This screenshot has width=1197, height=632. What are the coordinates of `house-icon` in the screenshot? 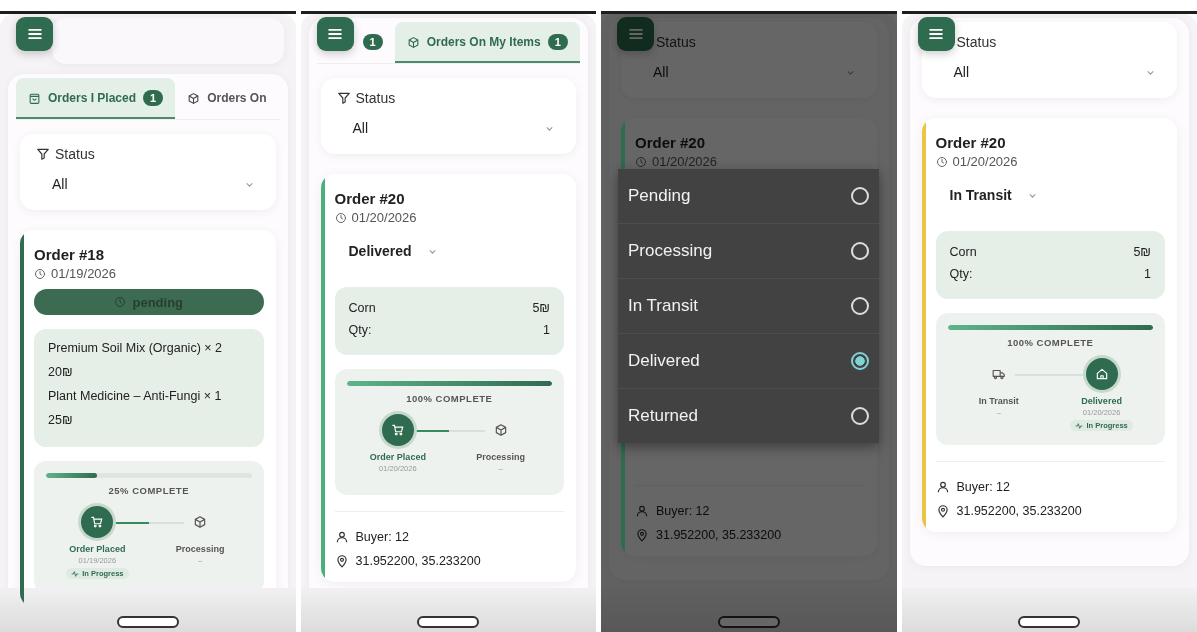 It's located at (1101, 374).